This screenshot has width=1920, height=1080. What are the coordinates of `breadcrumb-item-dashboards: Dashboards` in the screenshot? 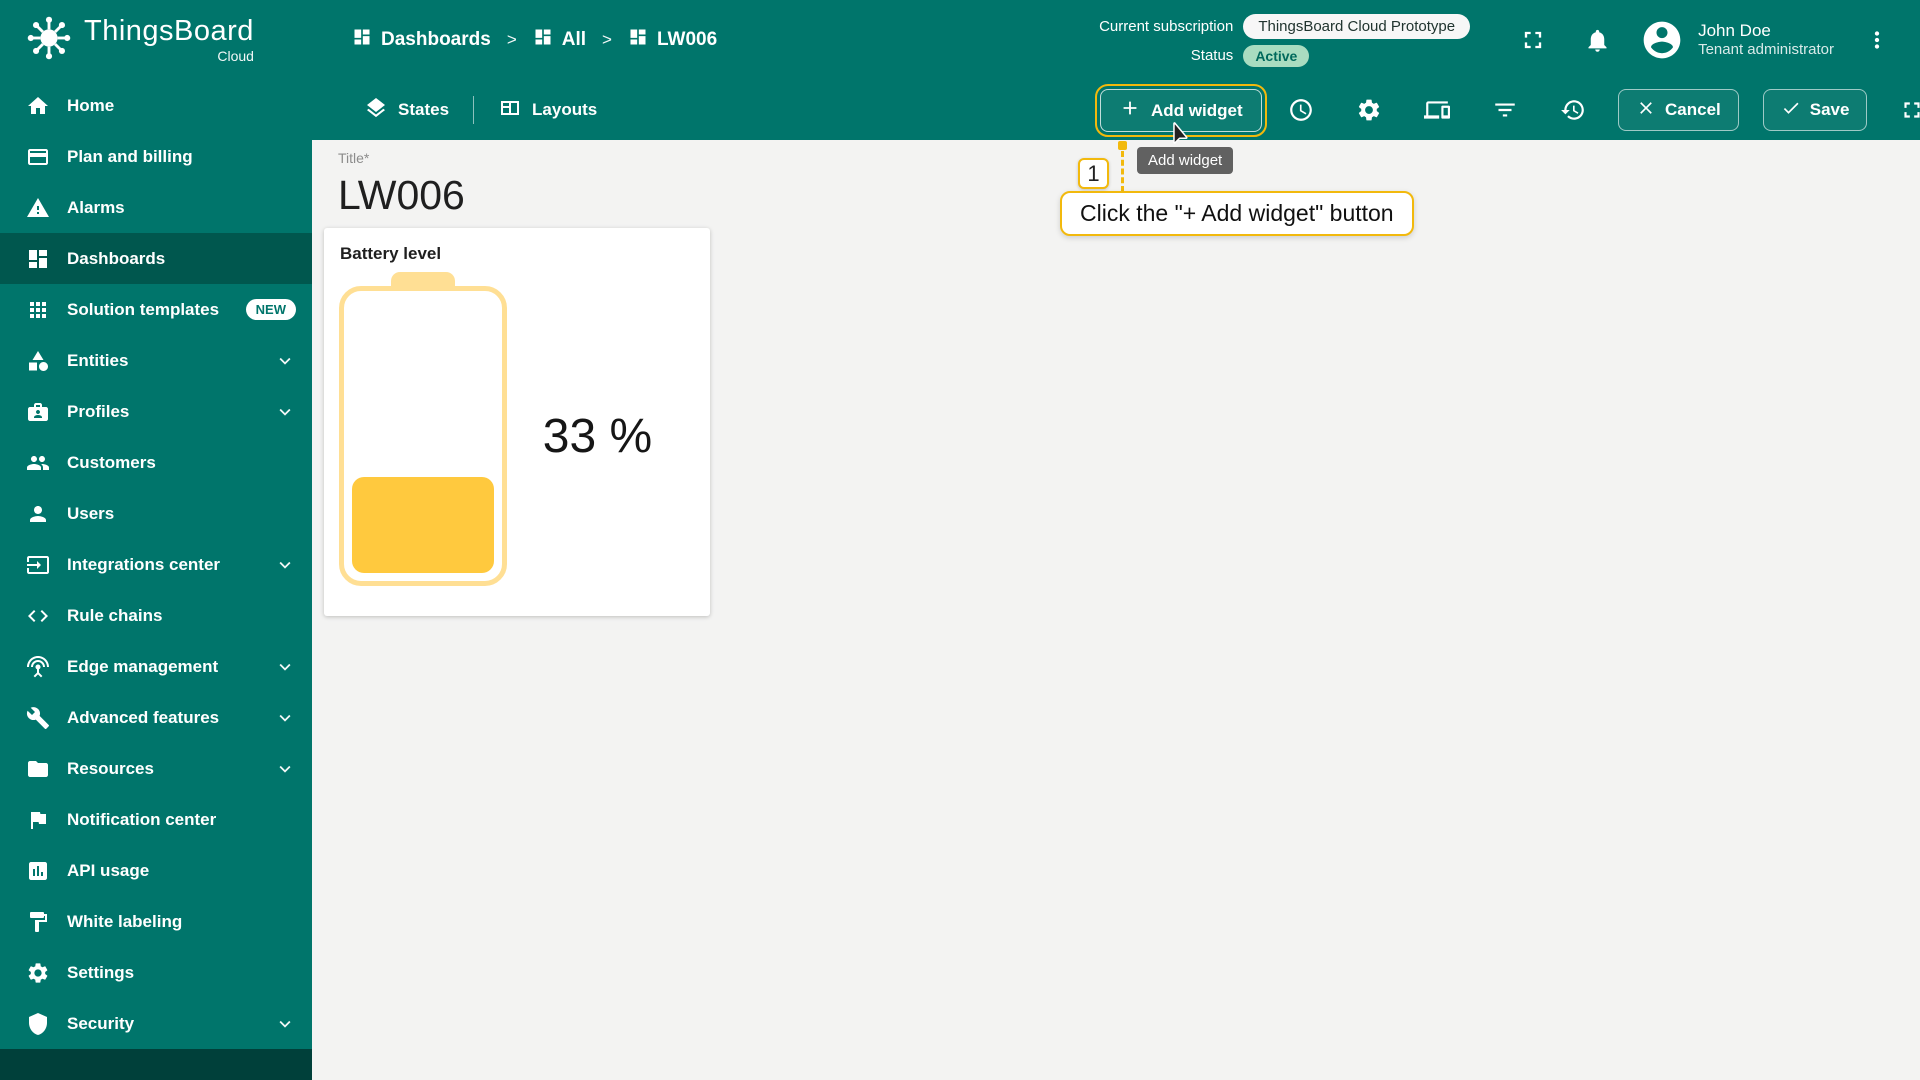 It's located at (421, 40).